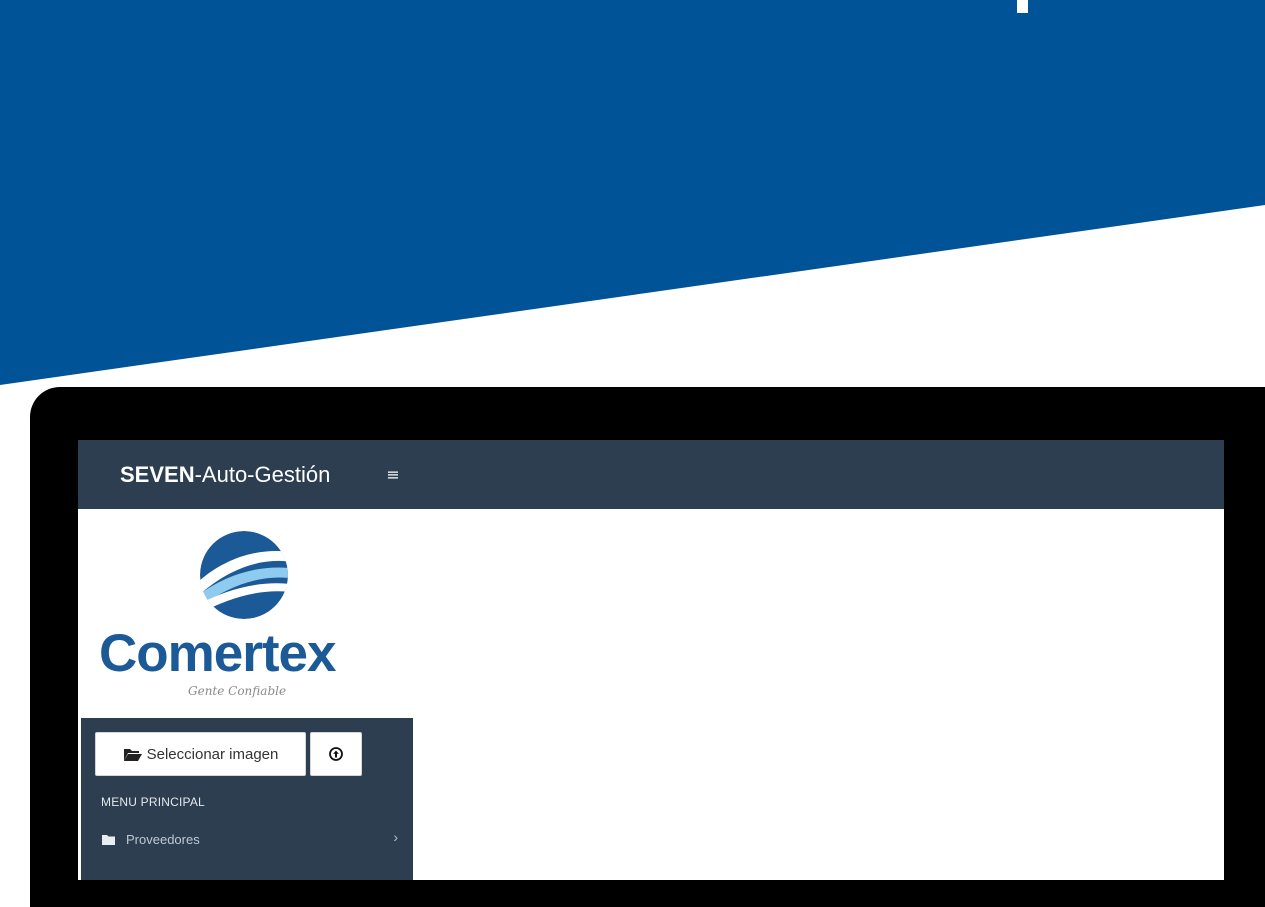 The image size is (1265, 907). I want to click on banner-marker, so click(1022, 6).